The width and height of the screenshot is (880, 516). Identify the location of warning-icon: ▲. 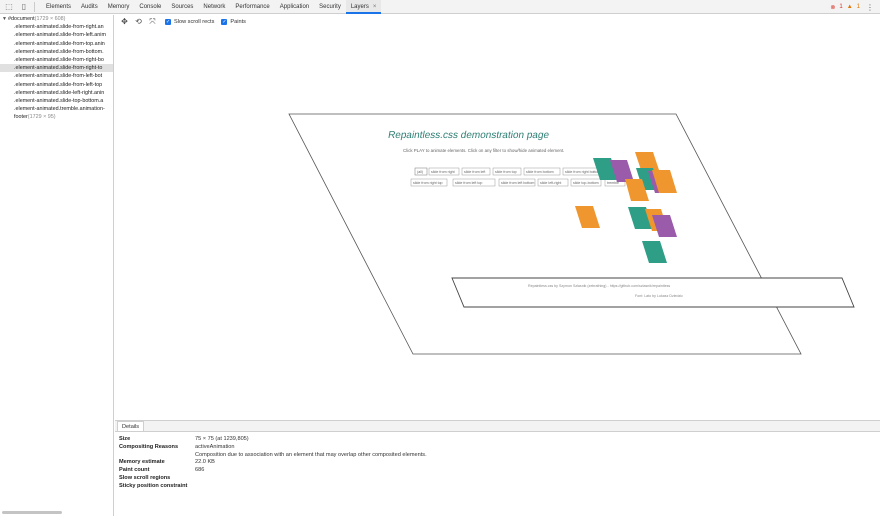
(849, 7).